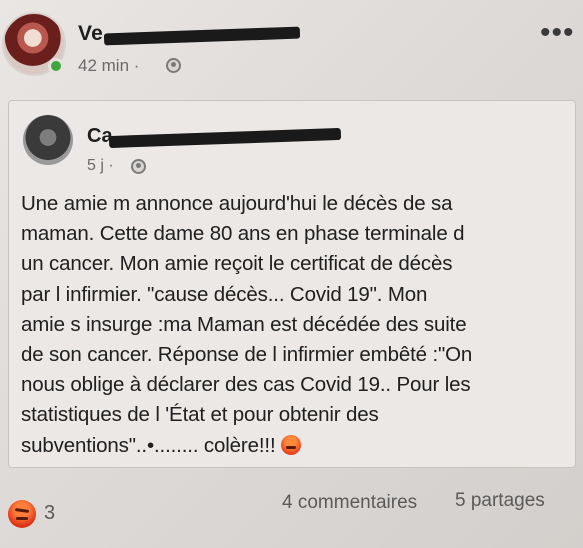 The height and width of the screenshot is (548, 583). I want to click on angry-emoji-icon, so click(291, 444).